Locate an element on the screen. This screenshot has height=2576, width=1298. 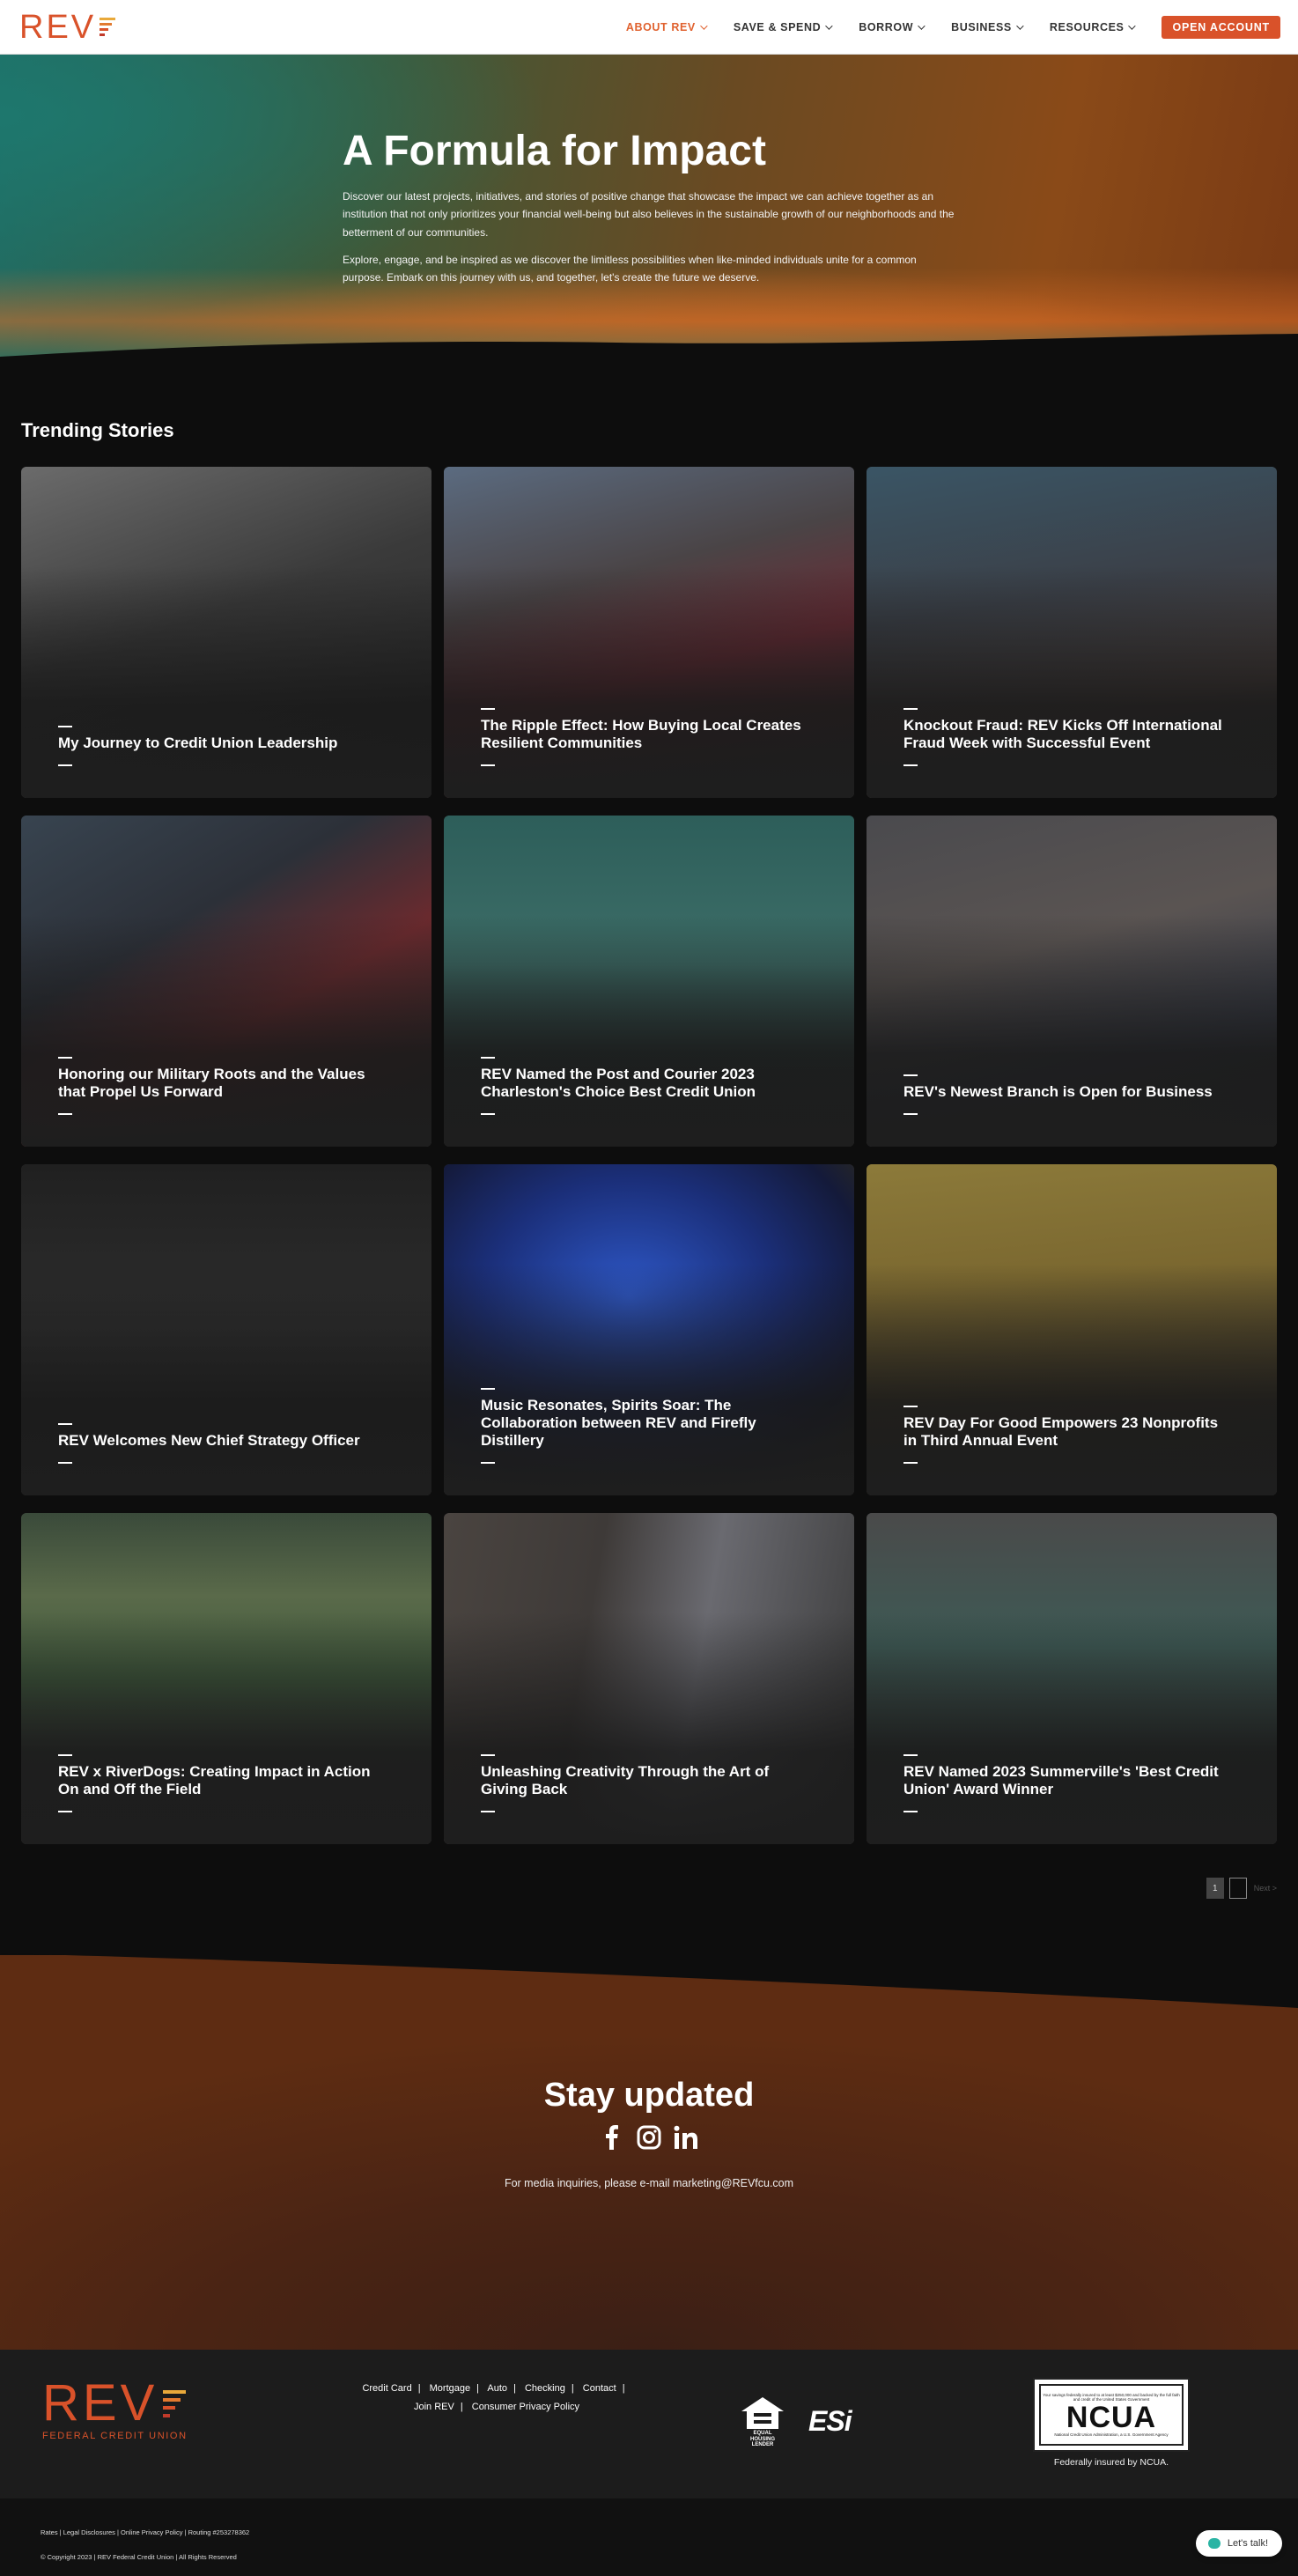
card-body: REV Welcomes New Chief Strategy Officer is located at coordinates (219, 1446).